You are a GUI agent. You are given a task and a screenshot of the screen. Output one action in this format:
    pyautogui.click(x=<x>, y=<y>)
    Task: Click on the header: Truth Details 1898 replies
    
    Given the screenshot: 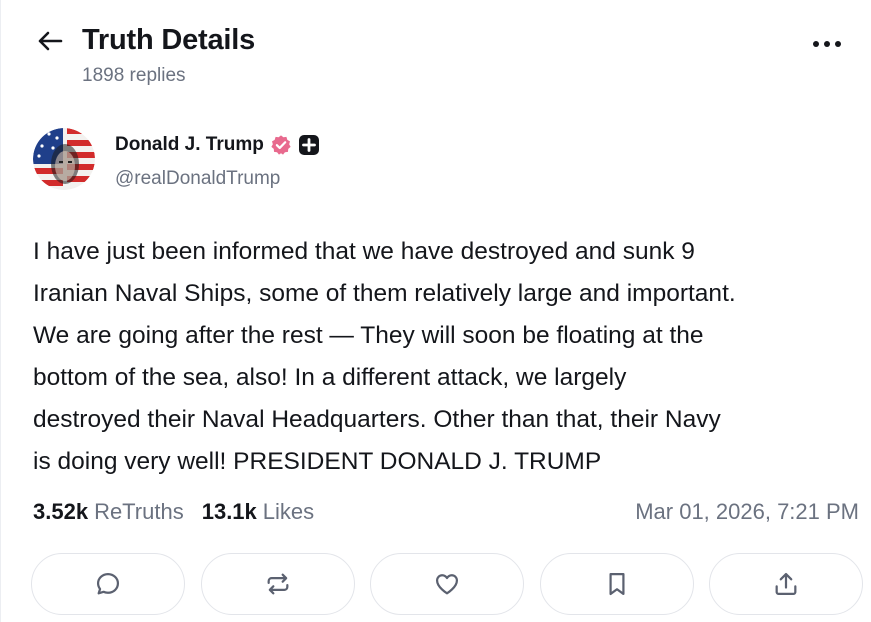 What is the action you would take?
    pyautogui.click(x=440, y=60)
    